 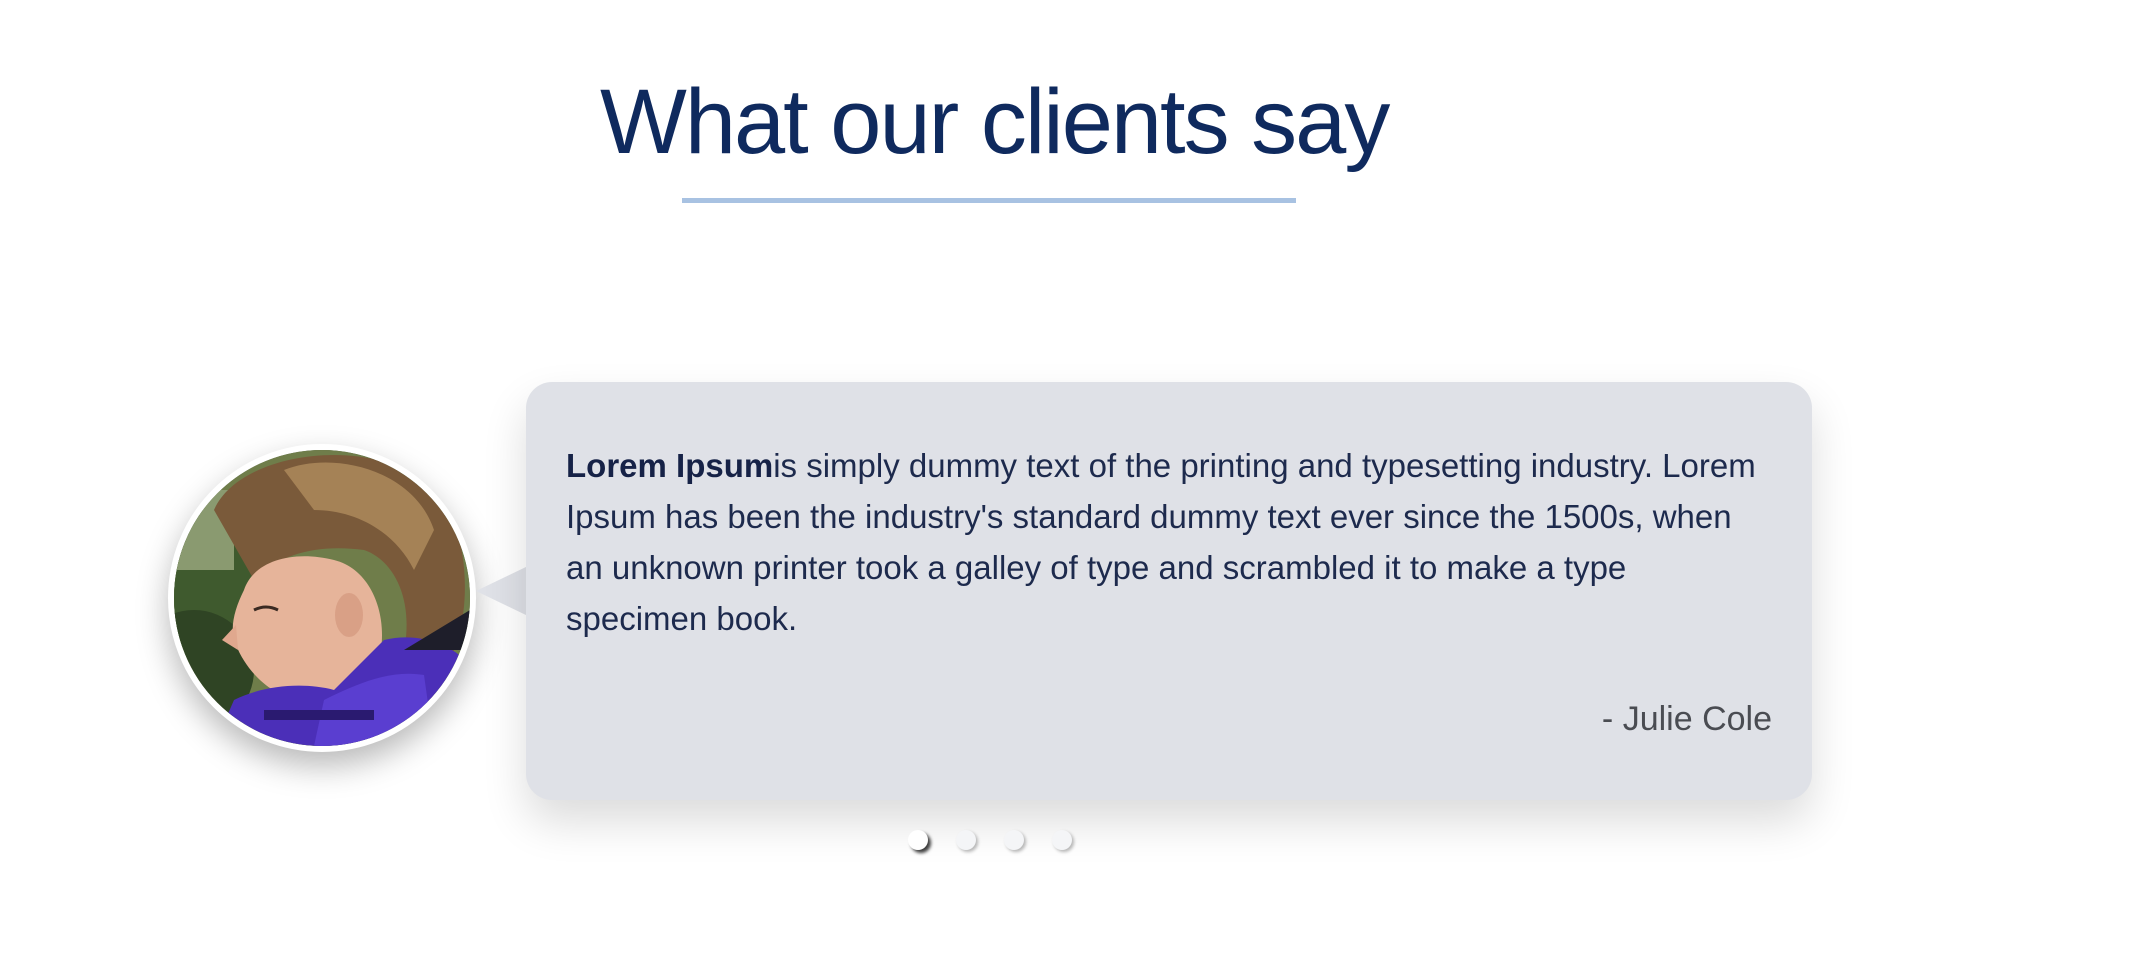 I want to click on client-portrait-image, so click(x=322, y=598).